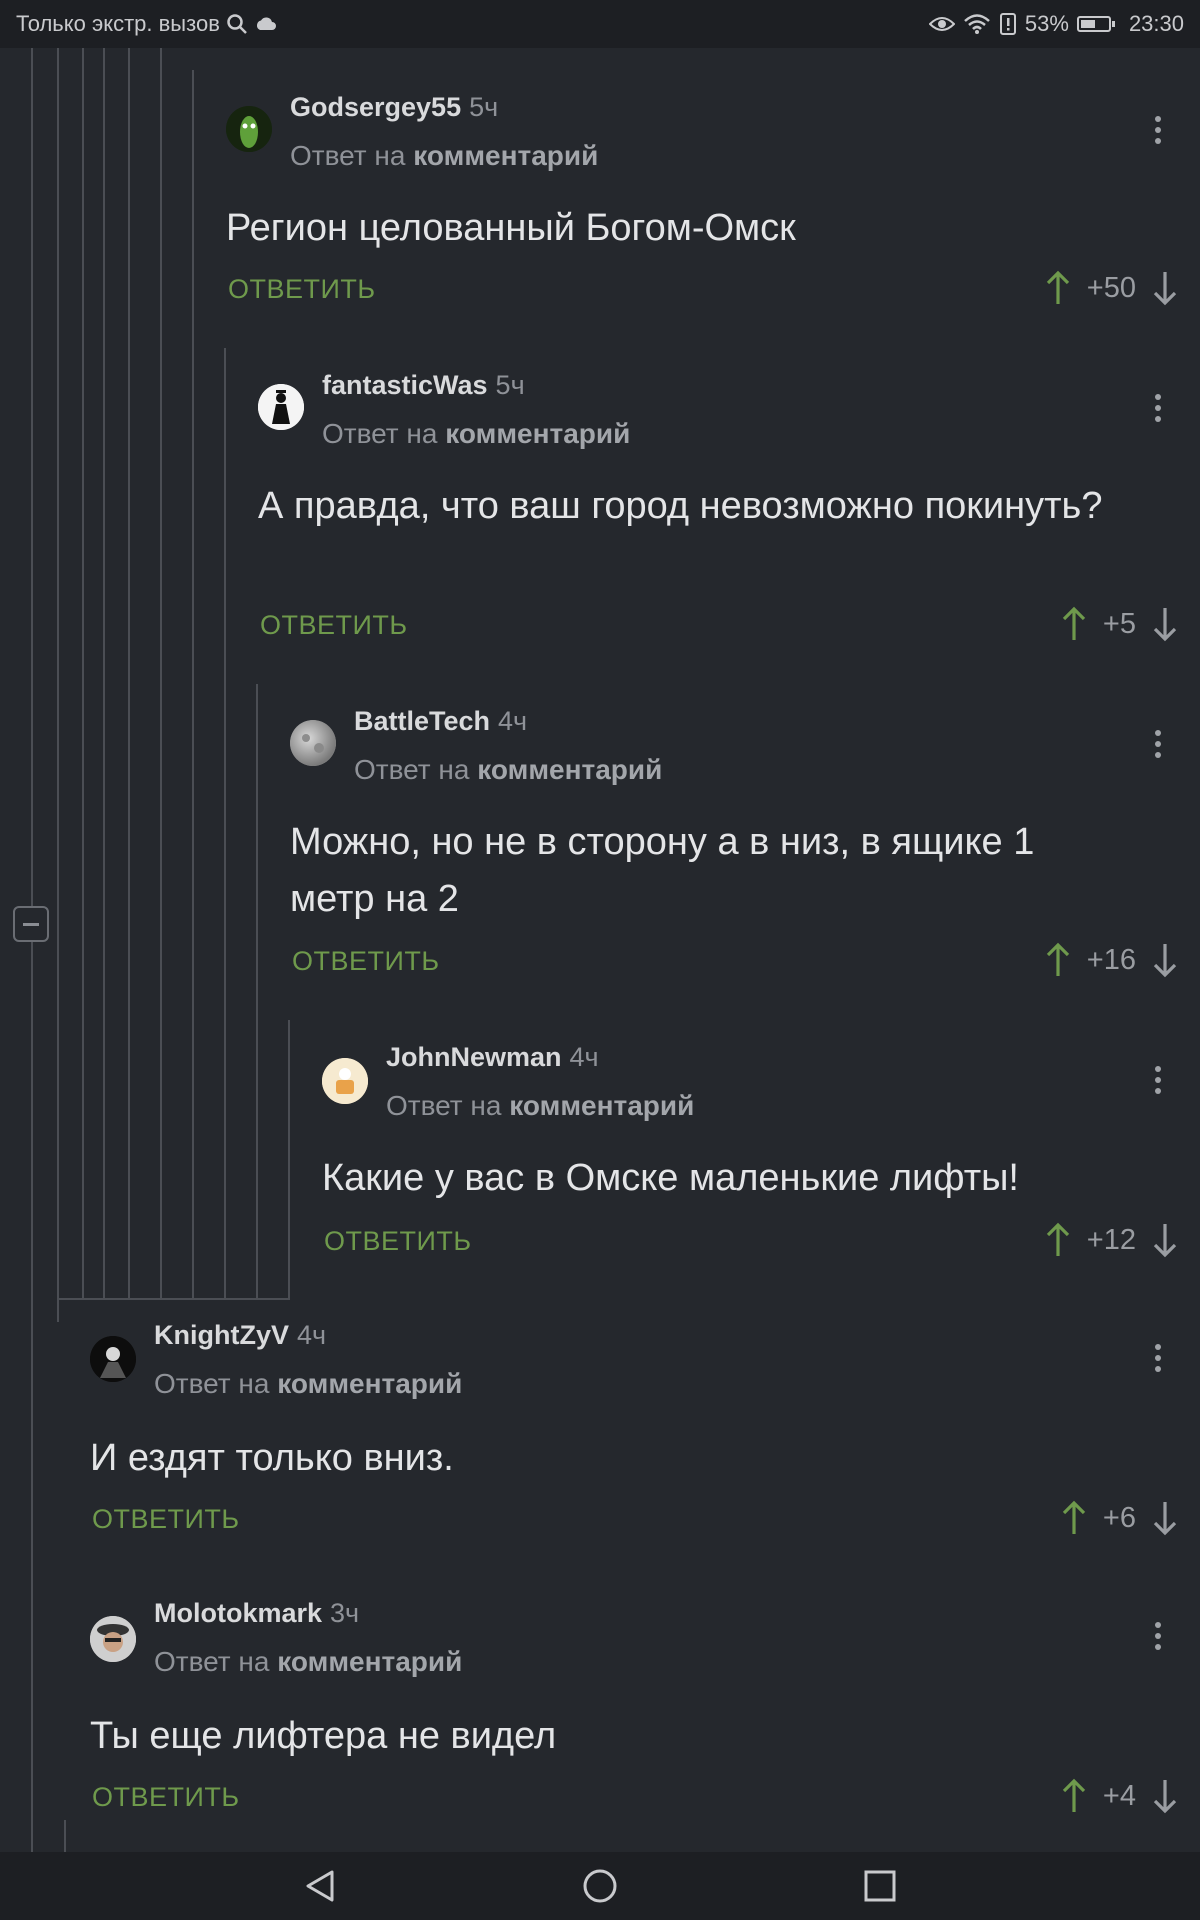  What do you see at coordinates (977, 24) in the screenshot?
I see `wifi-icon` at bounding box center [977, 24].